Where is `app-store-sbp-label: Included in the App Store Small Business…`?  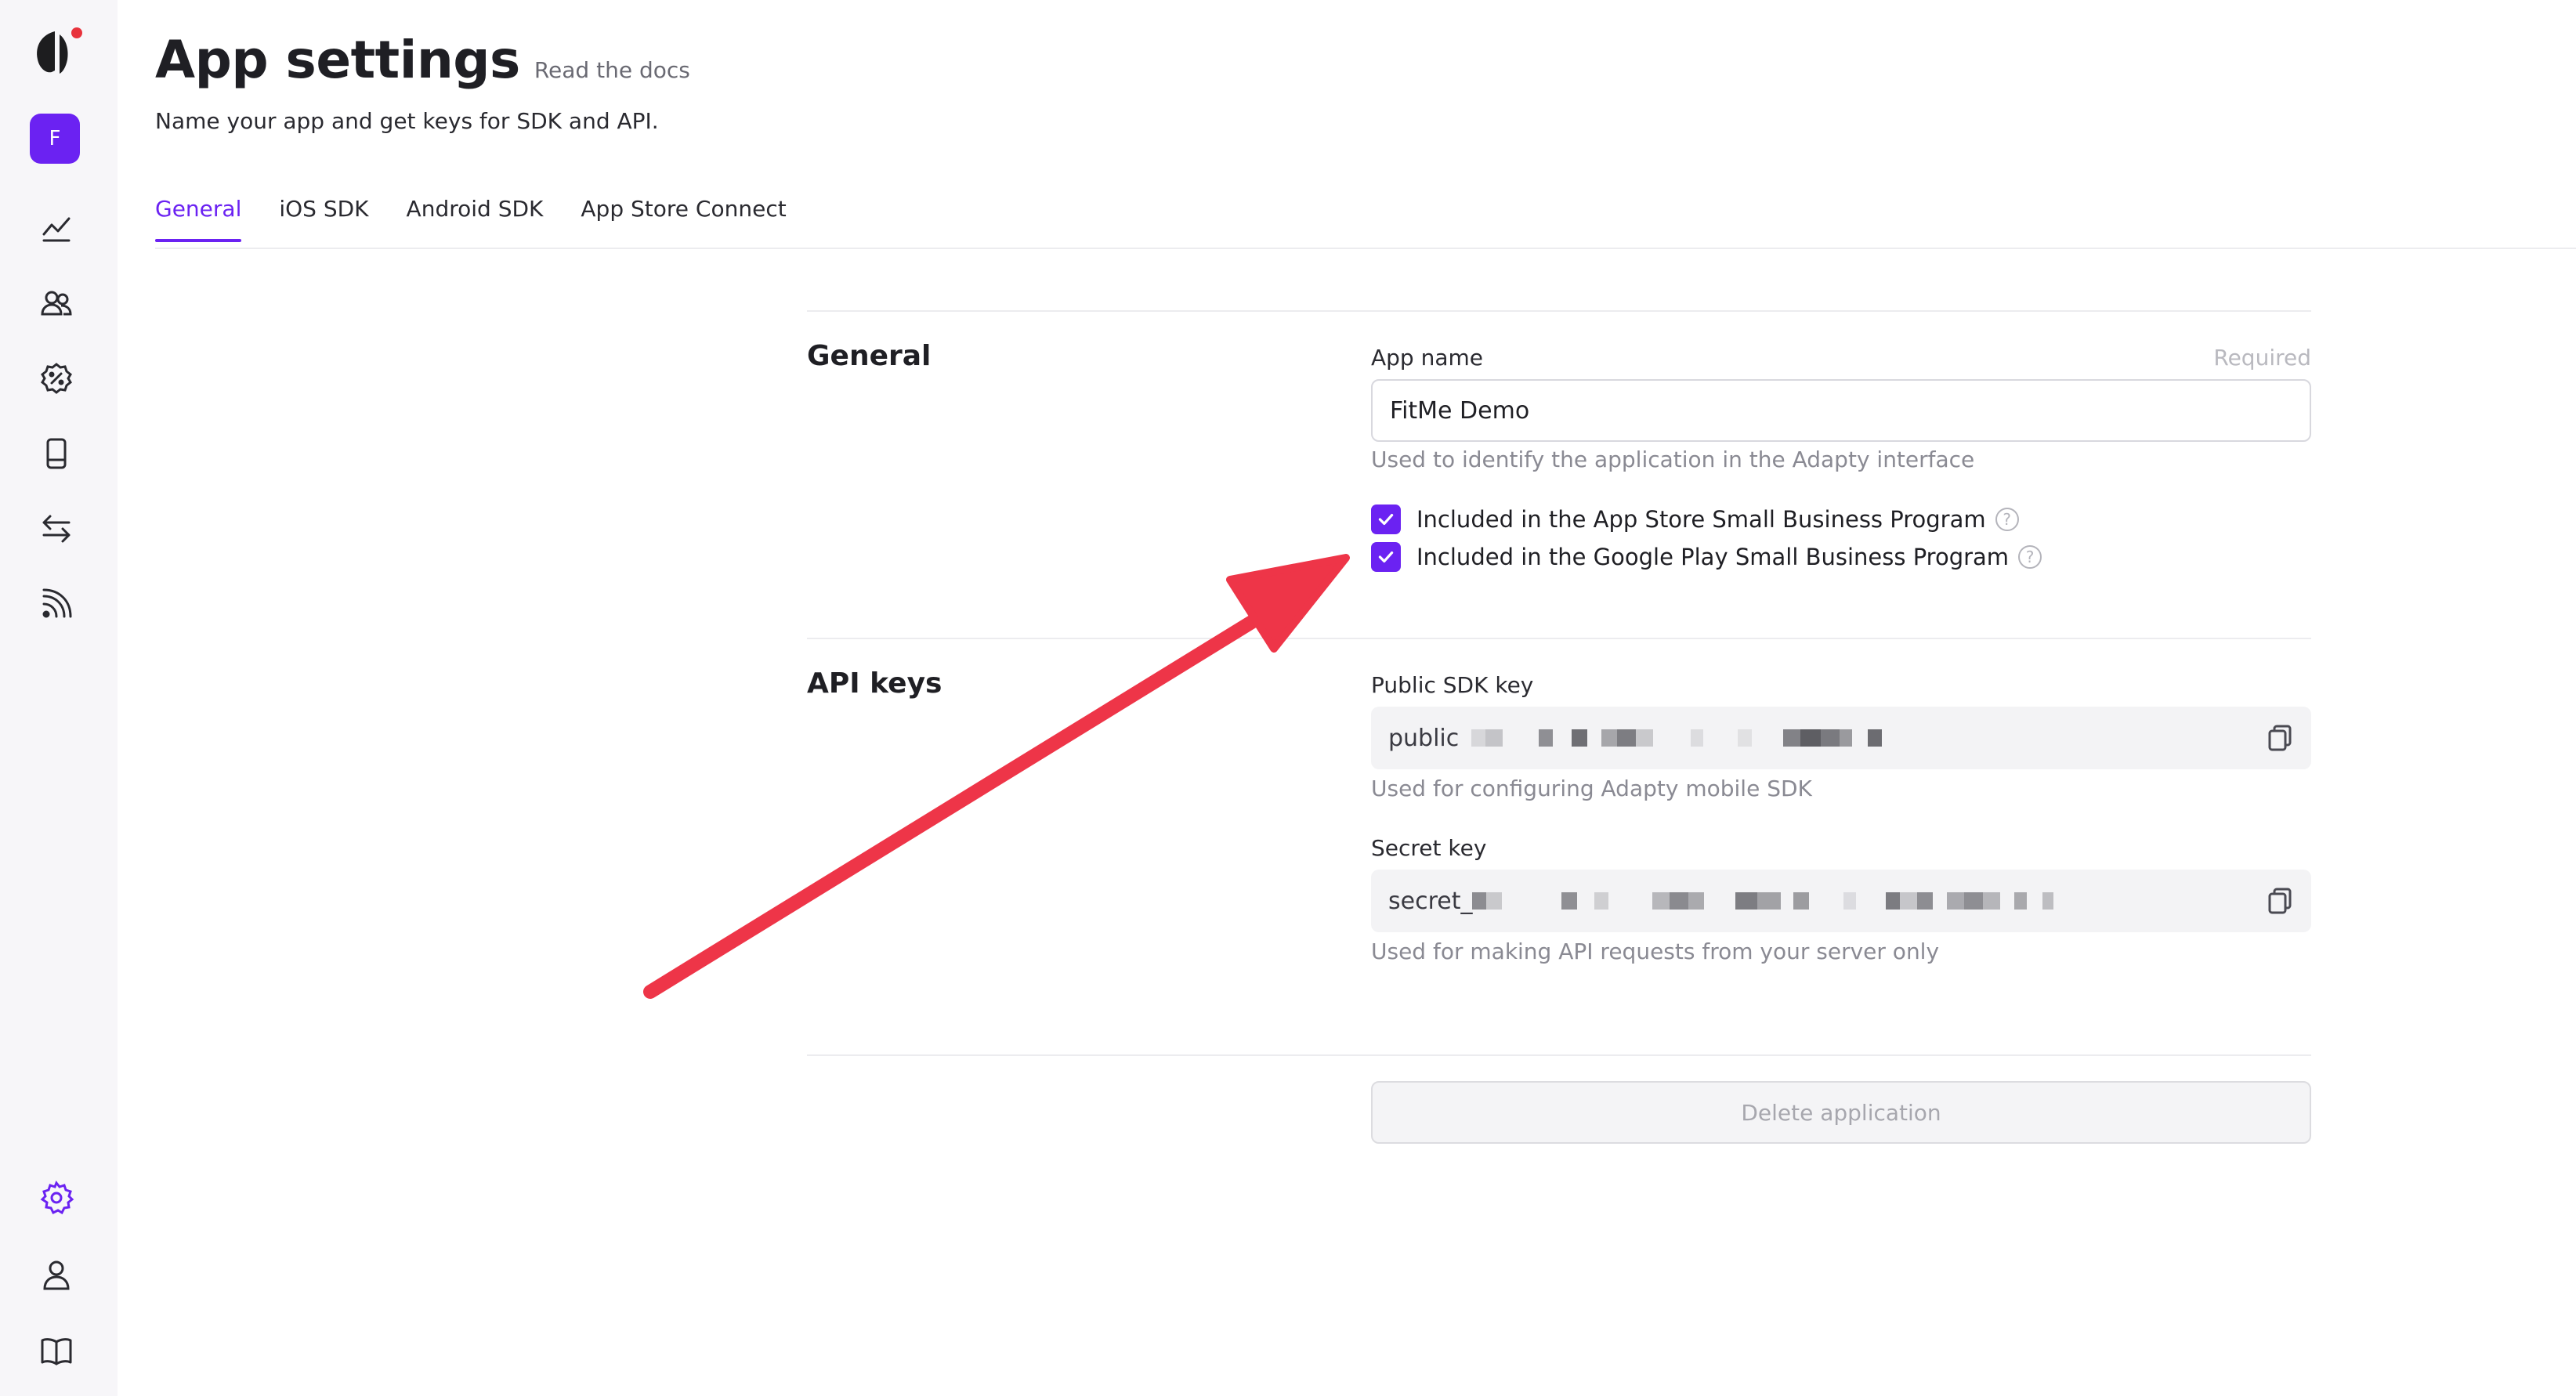 app-store-sbp-label: Included in the App Store Small Business… is located at coordinates (1701, 519).